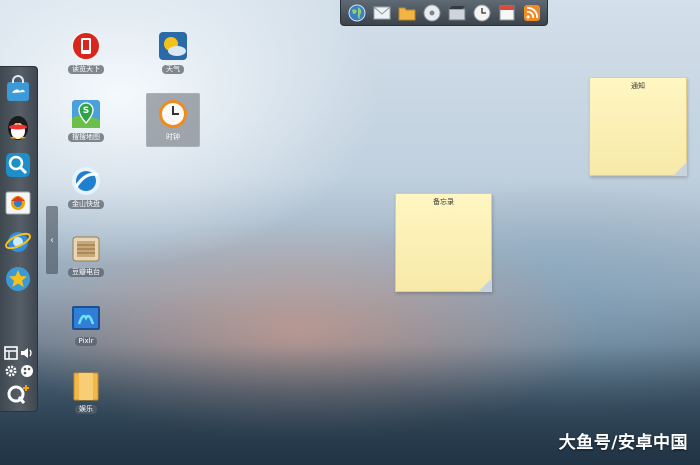 Image resolution: width=700 pixels, height=465 pixels. What do you see at coordinates (382, 13) in the screenshot?
I see `mail-icon` at bounding box center [382, 13].